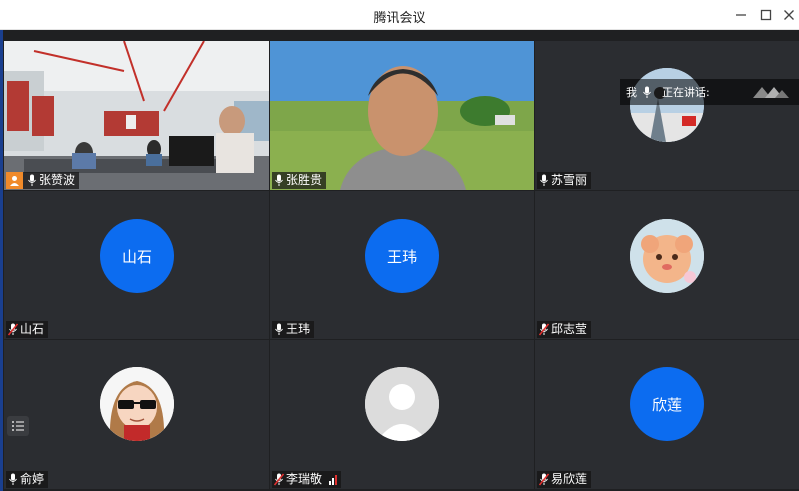  I want to click on participant-list-button, so click(18, 426).